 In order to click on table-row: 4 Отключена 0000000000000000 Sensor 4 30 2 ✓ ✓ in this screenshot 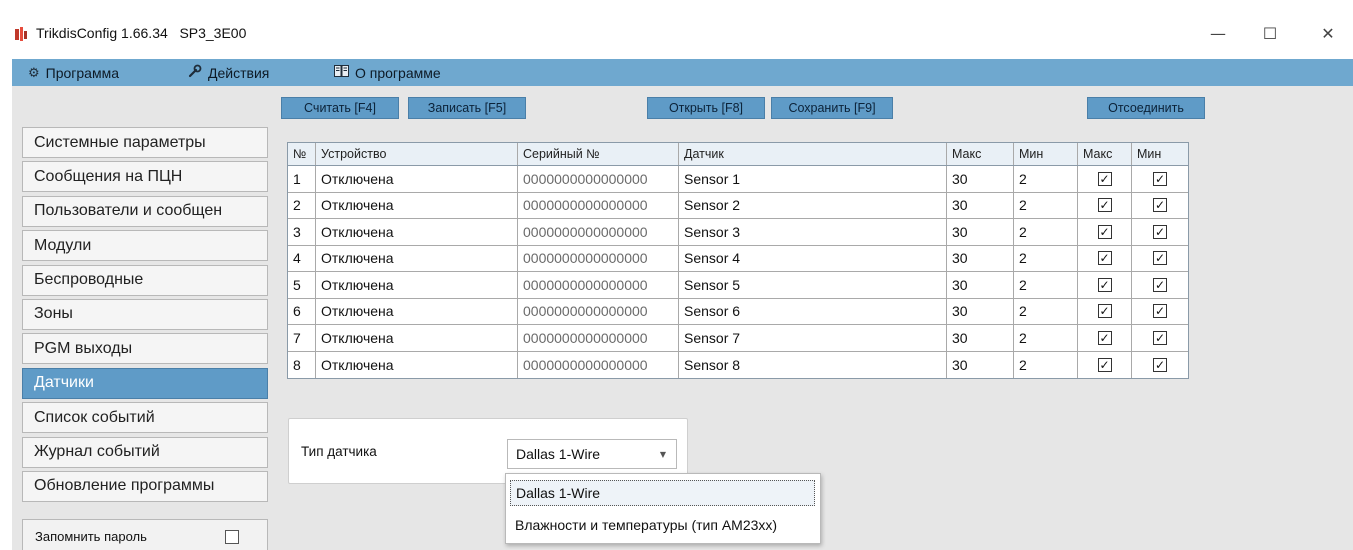, I will do `click(738, 258)`.